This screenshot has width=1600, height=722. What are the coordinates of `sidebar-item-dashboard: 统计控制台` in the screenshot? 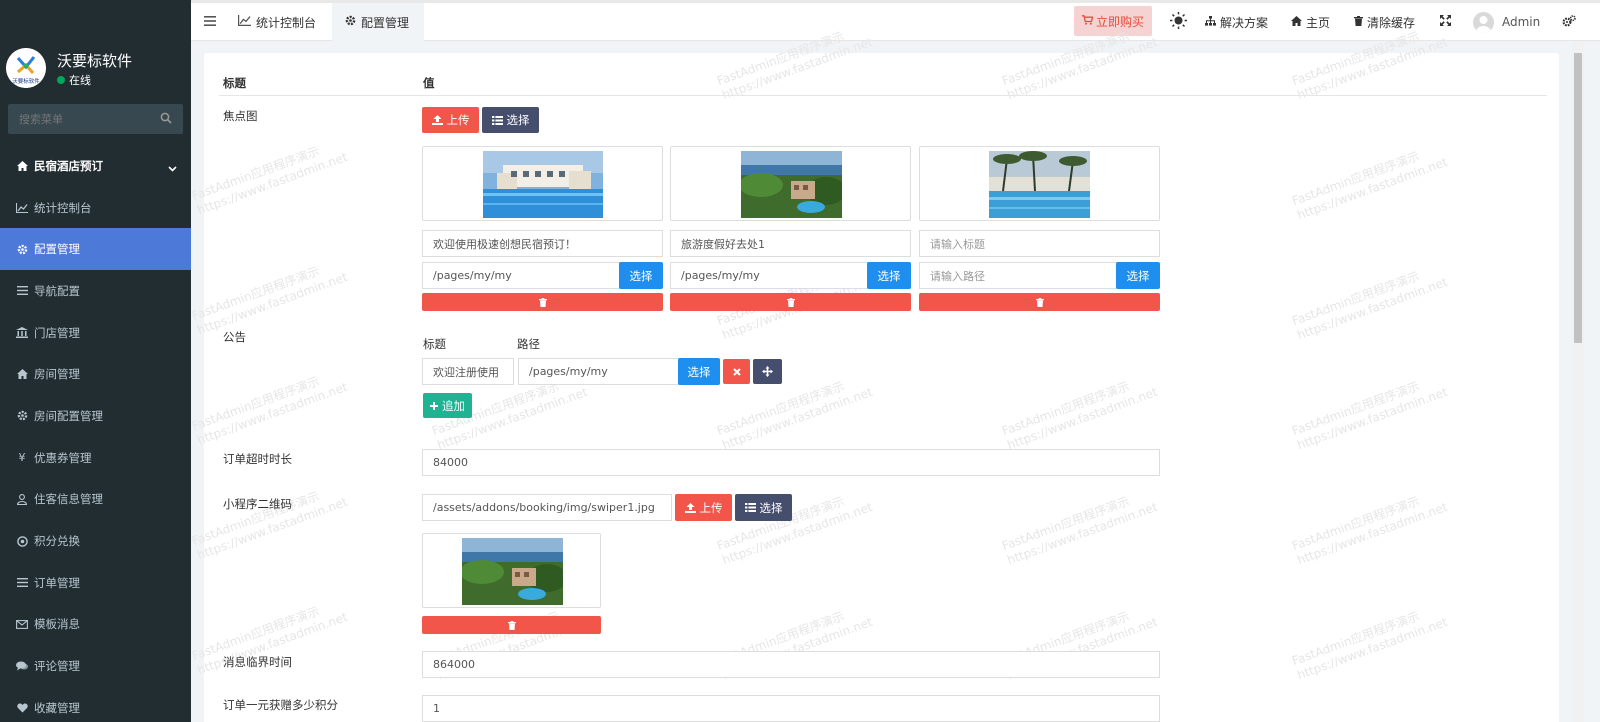 It's located at (95, 208).